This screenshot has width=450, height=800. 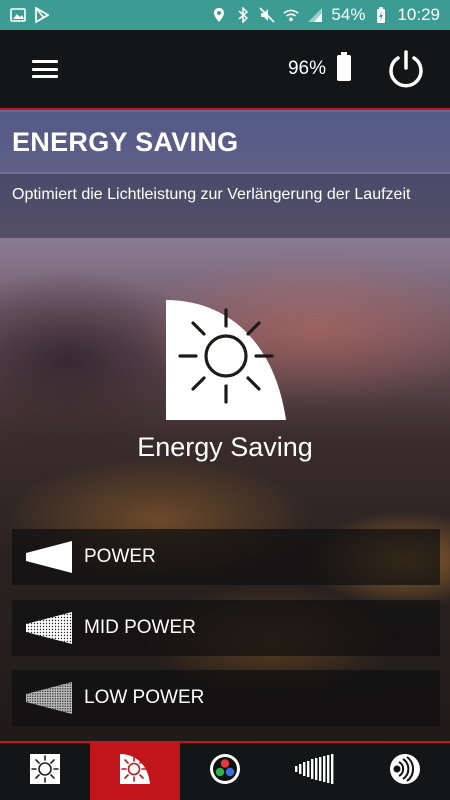 I want to click on location-icon, so click(x=219, y=15).